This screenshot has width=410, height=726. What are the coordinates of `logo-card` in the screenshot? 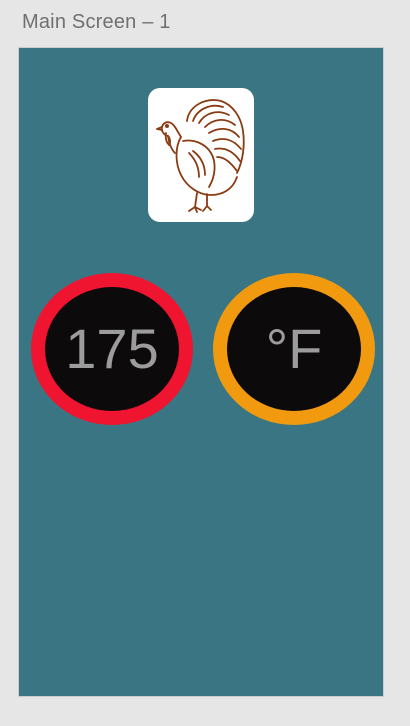 It's located at (201, 155).